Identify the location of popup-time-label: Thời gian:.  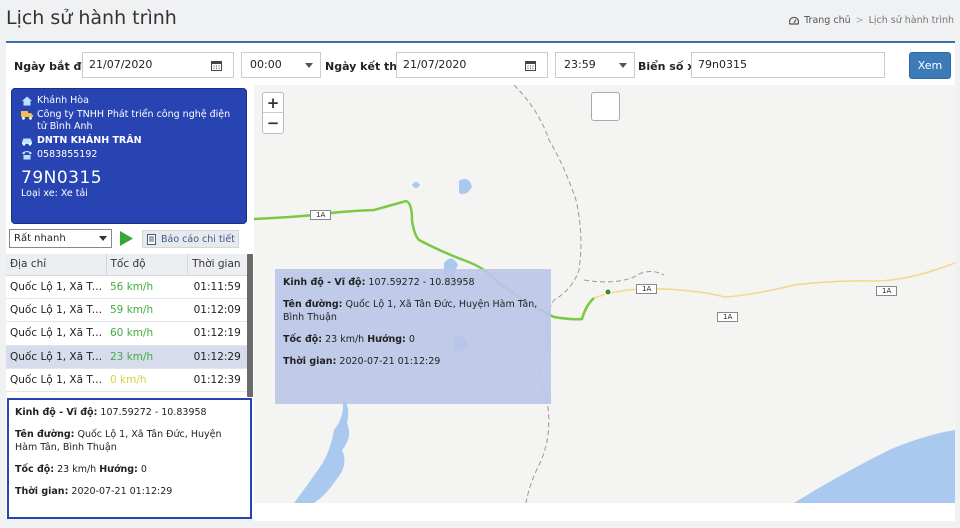
(310, 361).